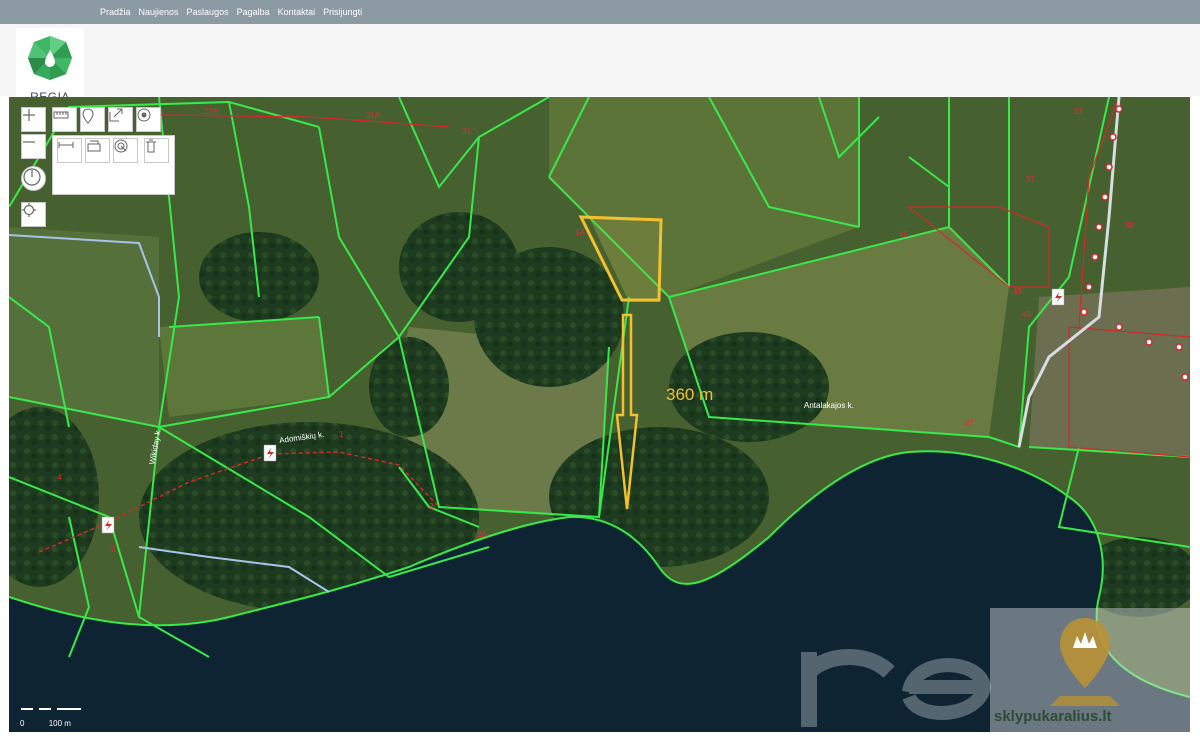 This screenshot has width=1200, height=740. Describe the element at coordinates (116, 115) in the screenshot. I see `share-icon` at that location.